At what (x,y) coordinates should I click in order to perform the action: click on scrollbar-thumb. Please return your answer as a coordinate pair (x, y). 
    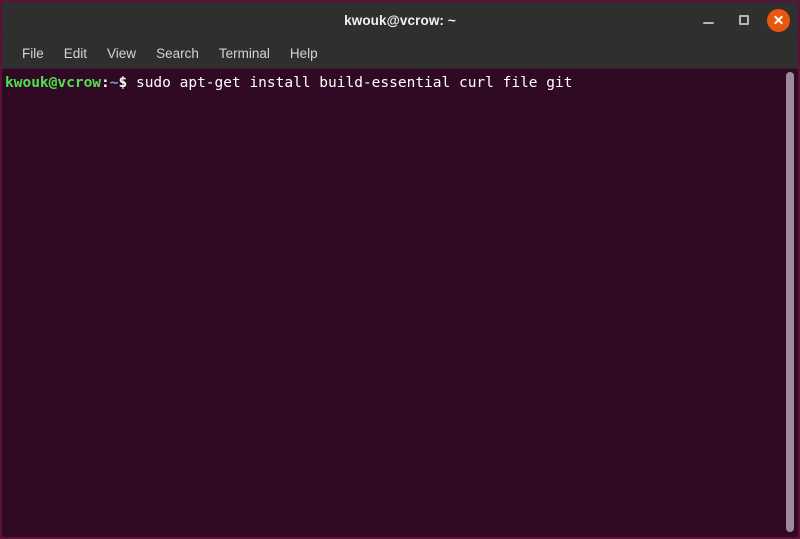
    Looking at the image, I should click on (790, 302).